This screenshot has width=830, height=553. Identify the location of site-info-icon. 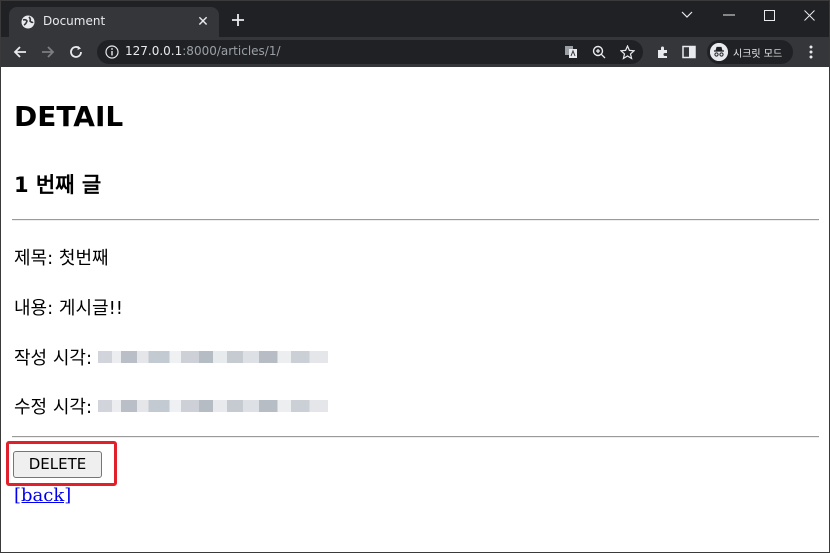
(112, 52).